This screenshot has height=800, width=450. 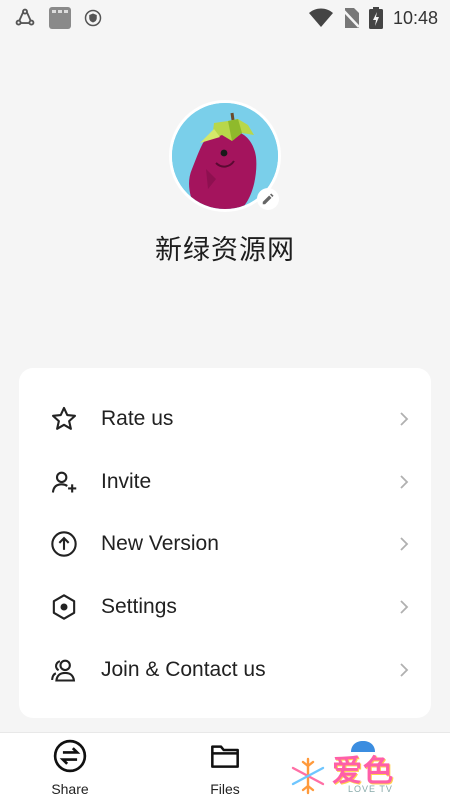 What do you see at coordinates (64, 544) in the screenshot?
I see `upload-circle-icon` at bounding box center [64, 544].